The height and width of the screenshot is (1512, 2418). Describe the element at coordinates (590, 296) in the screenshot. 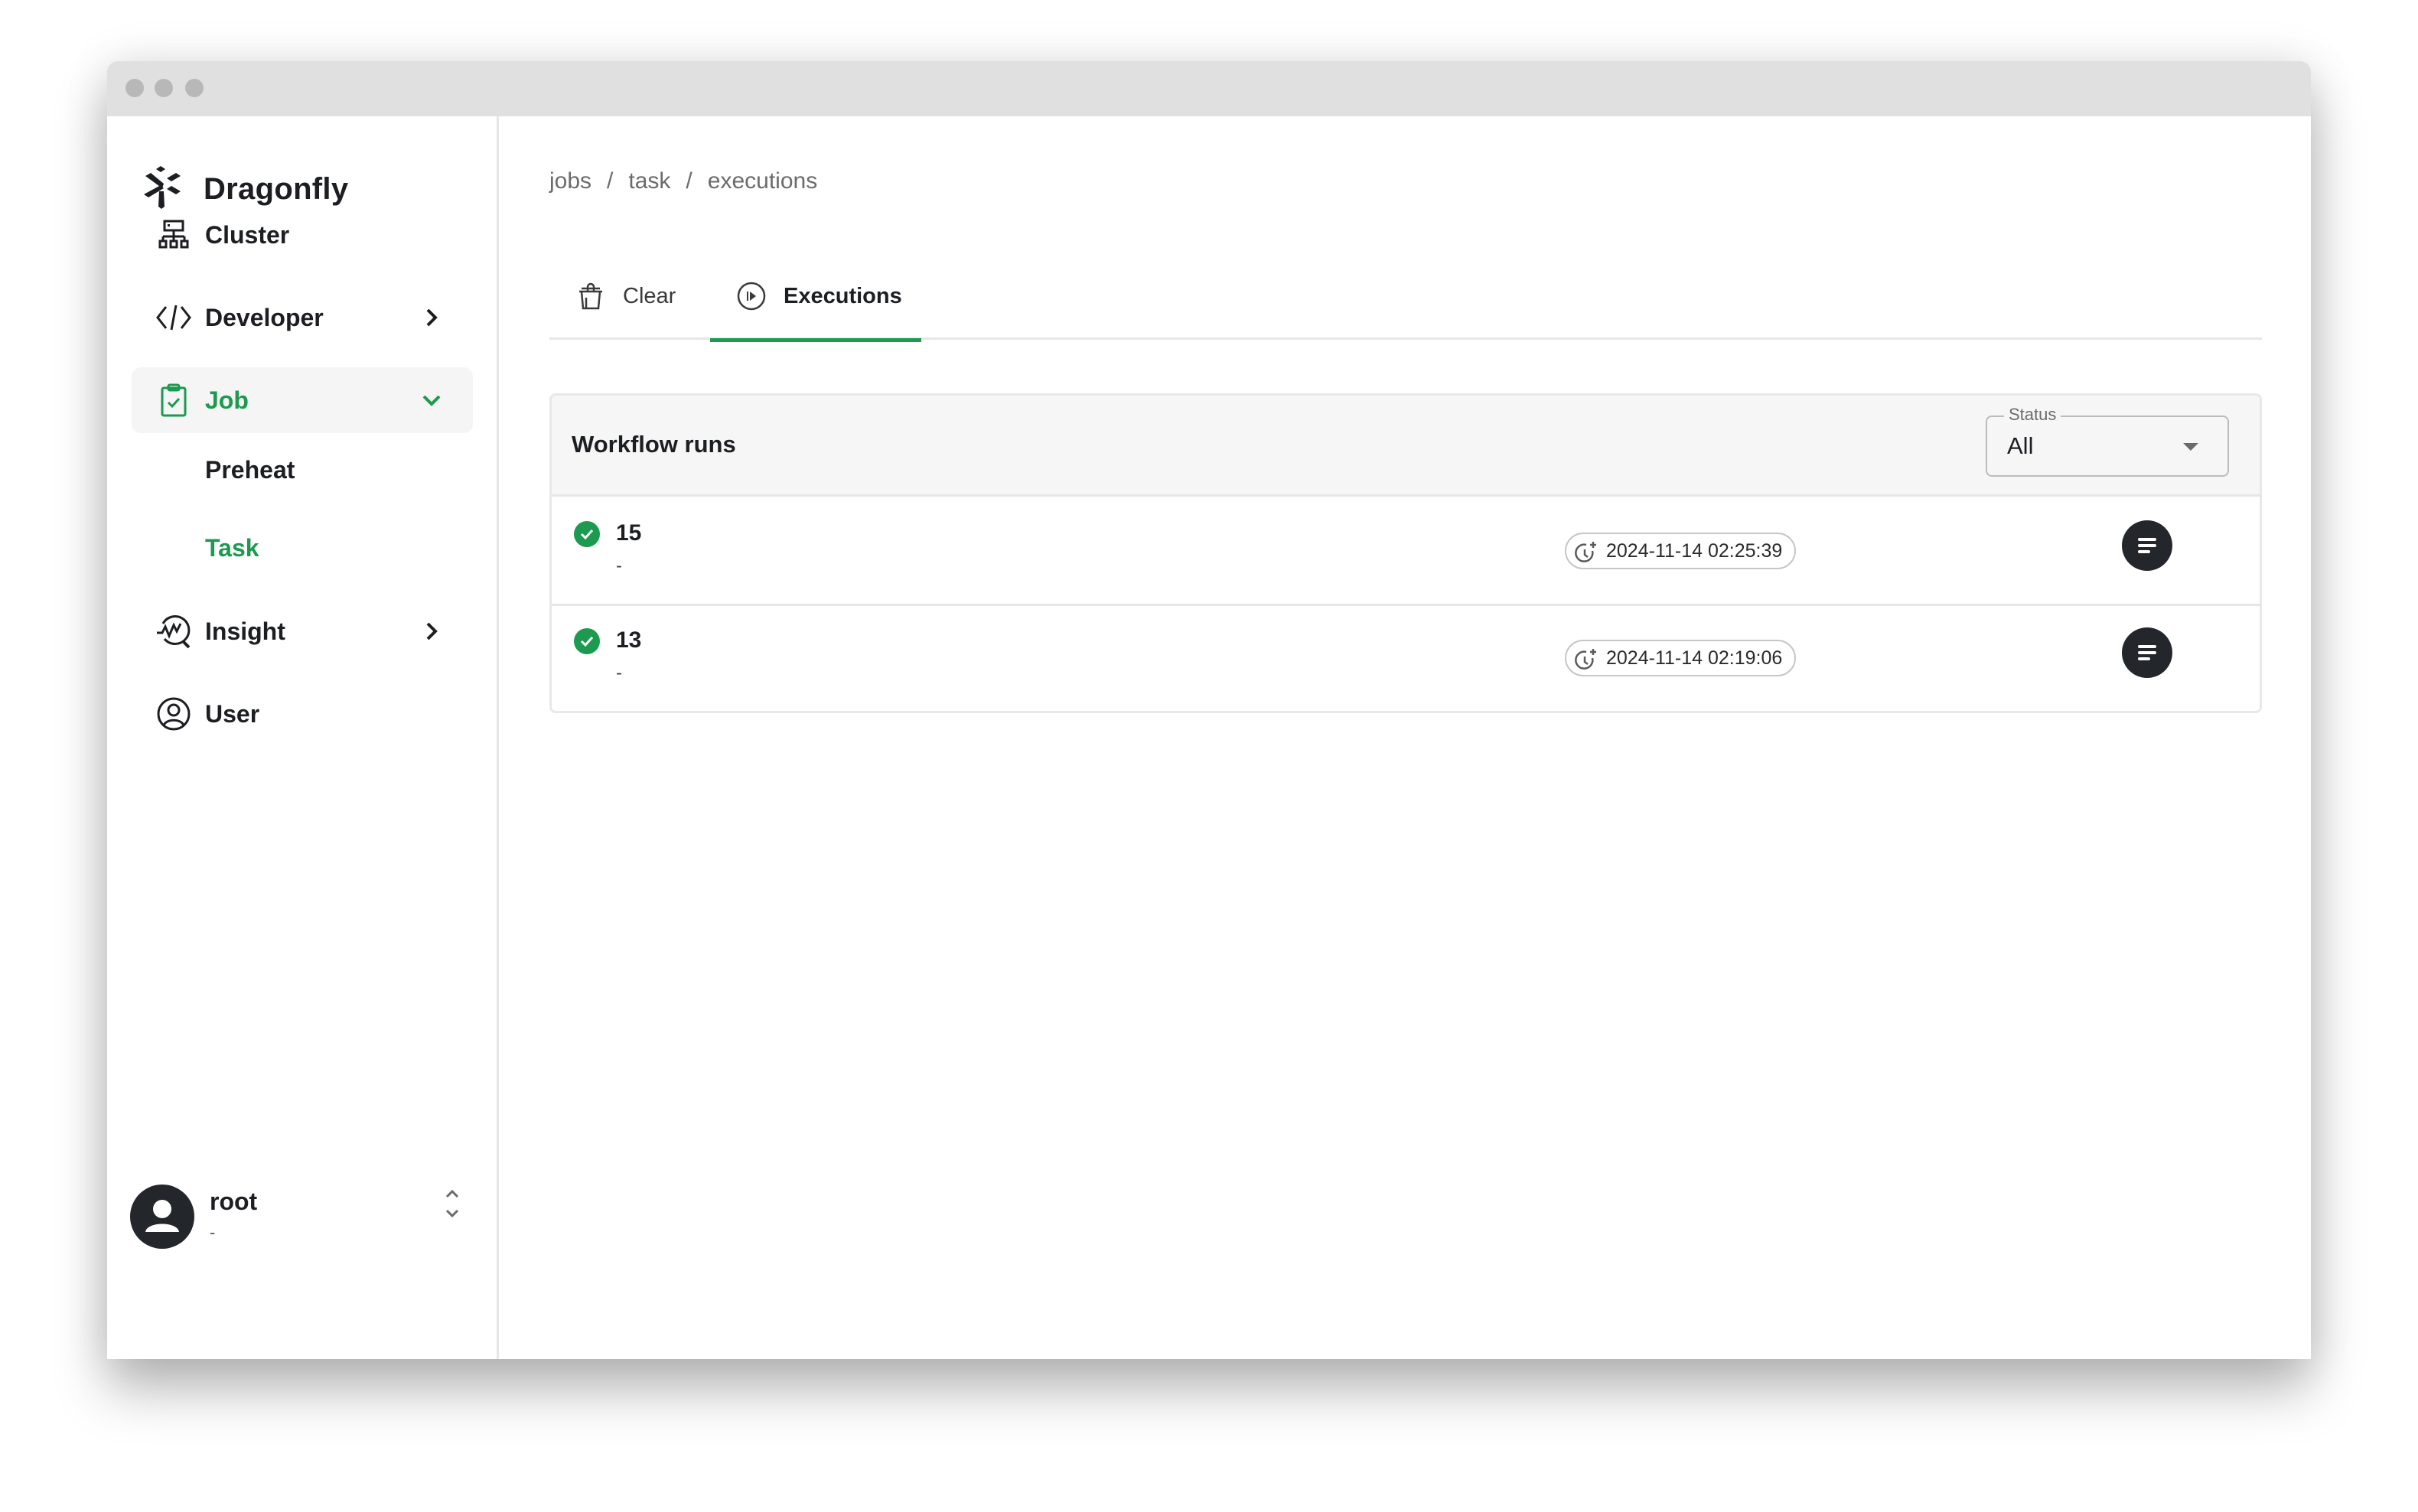

I see `trash-icon` at that location.